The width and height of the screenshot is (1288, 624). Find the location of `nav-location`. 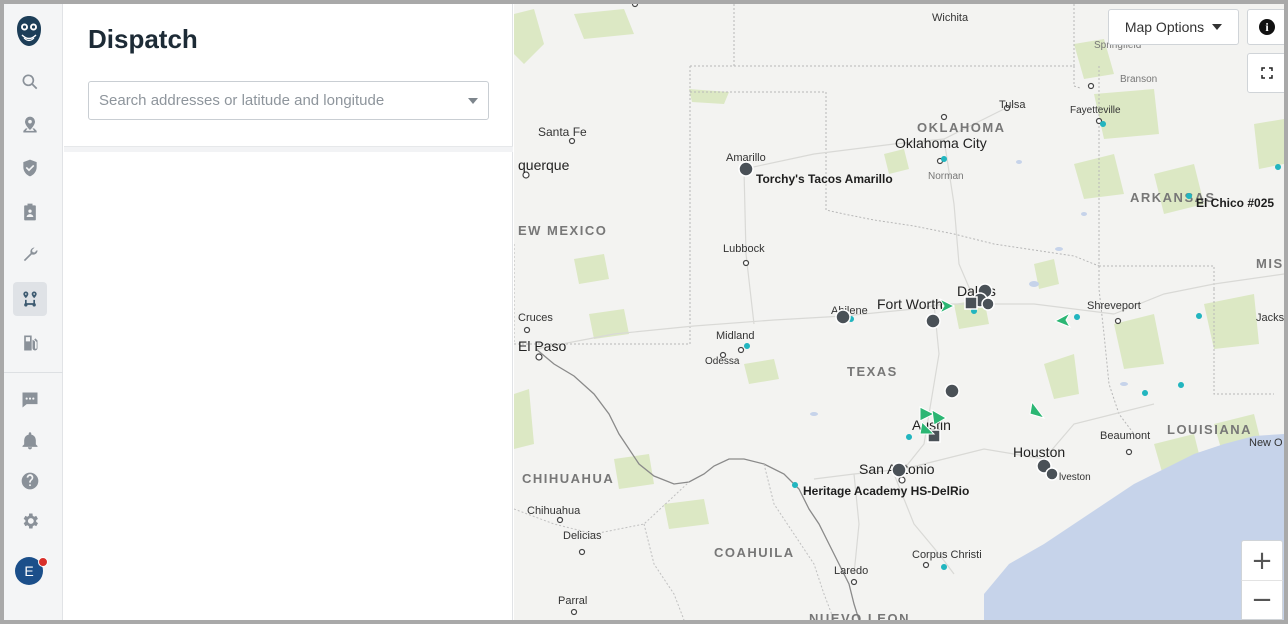

nav-location is located at coordinates (30, 125).